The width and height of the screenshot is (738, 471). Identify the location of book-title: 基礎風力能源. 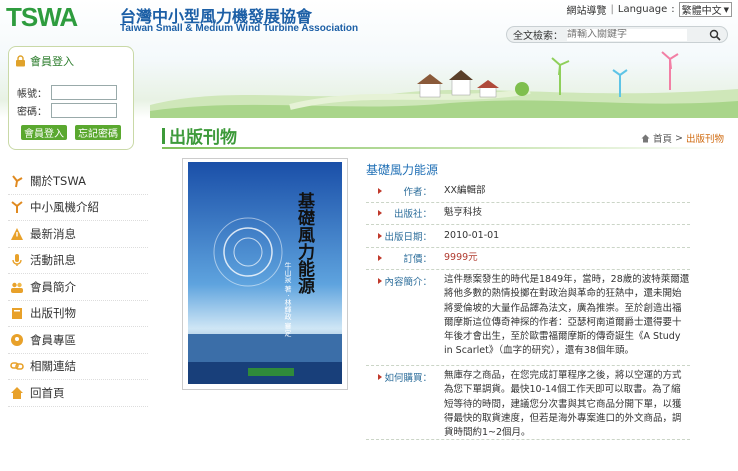
(402, 170).